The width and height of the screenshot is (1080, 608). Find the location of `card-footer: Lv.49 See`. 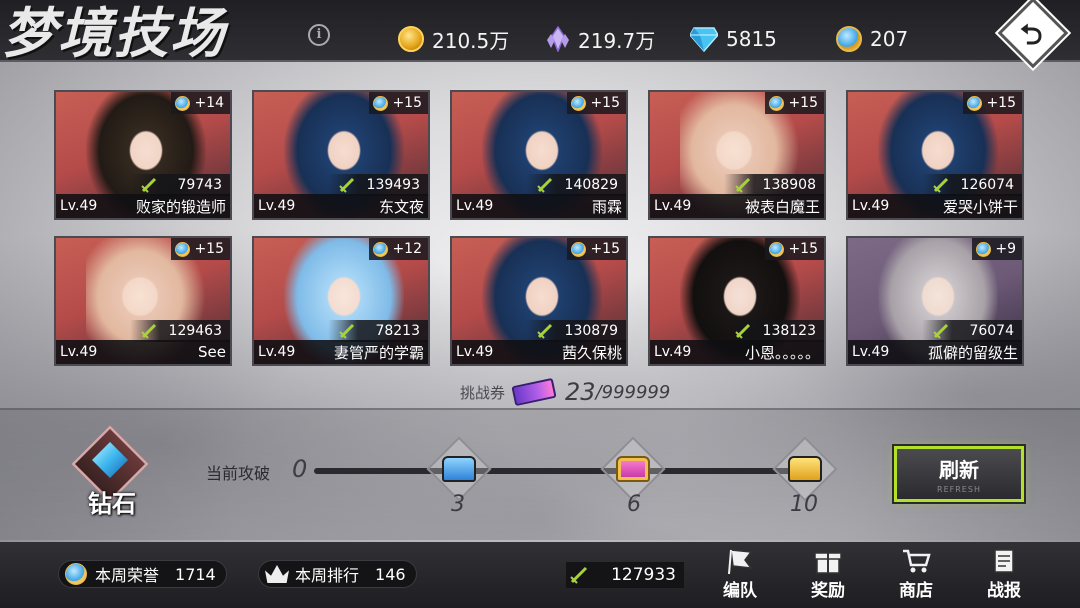

card-footer: Lv.49 See is located at coordinates (143, 352).